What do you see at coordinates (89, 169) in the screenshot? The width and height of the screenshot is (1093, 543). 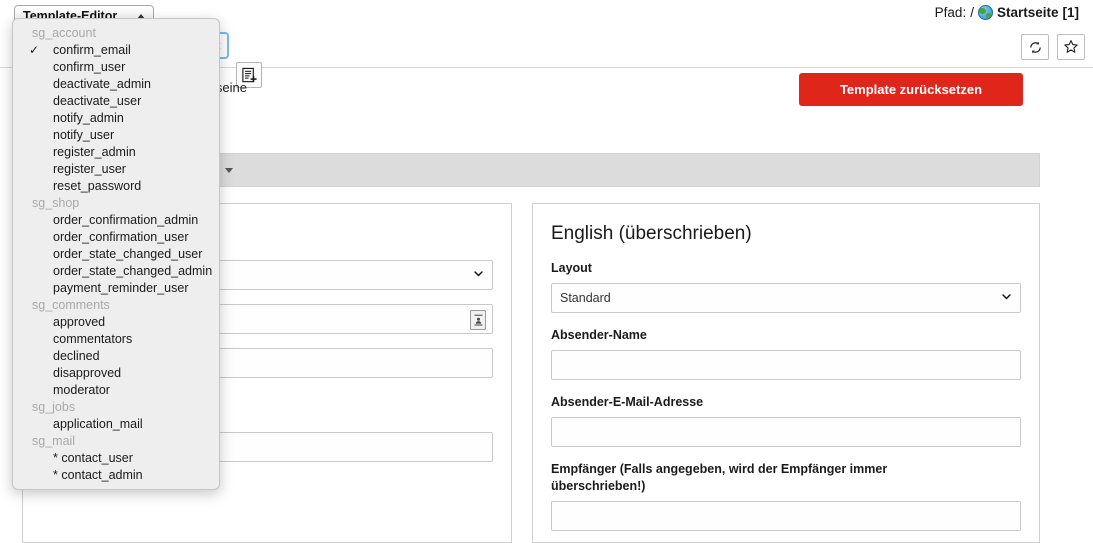 I see `dropdown-item-label: register_user` at bounding box center [89, 169].